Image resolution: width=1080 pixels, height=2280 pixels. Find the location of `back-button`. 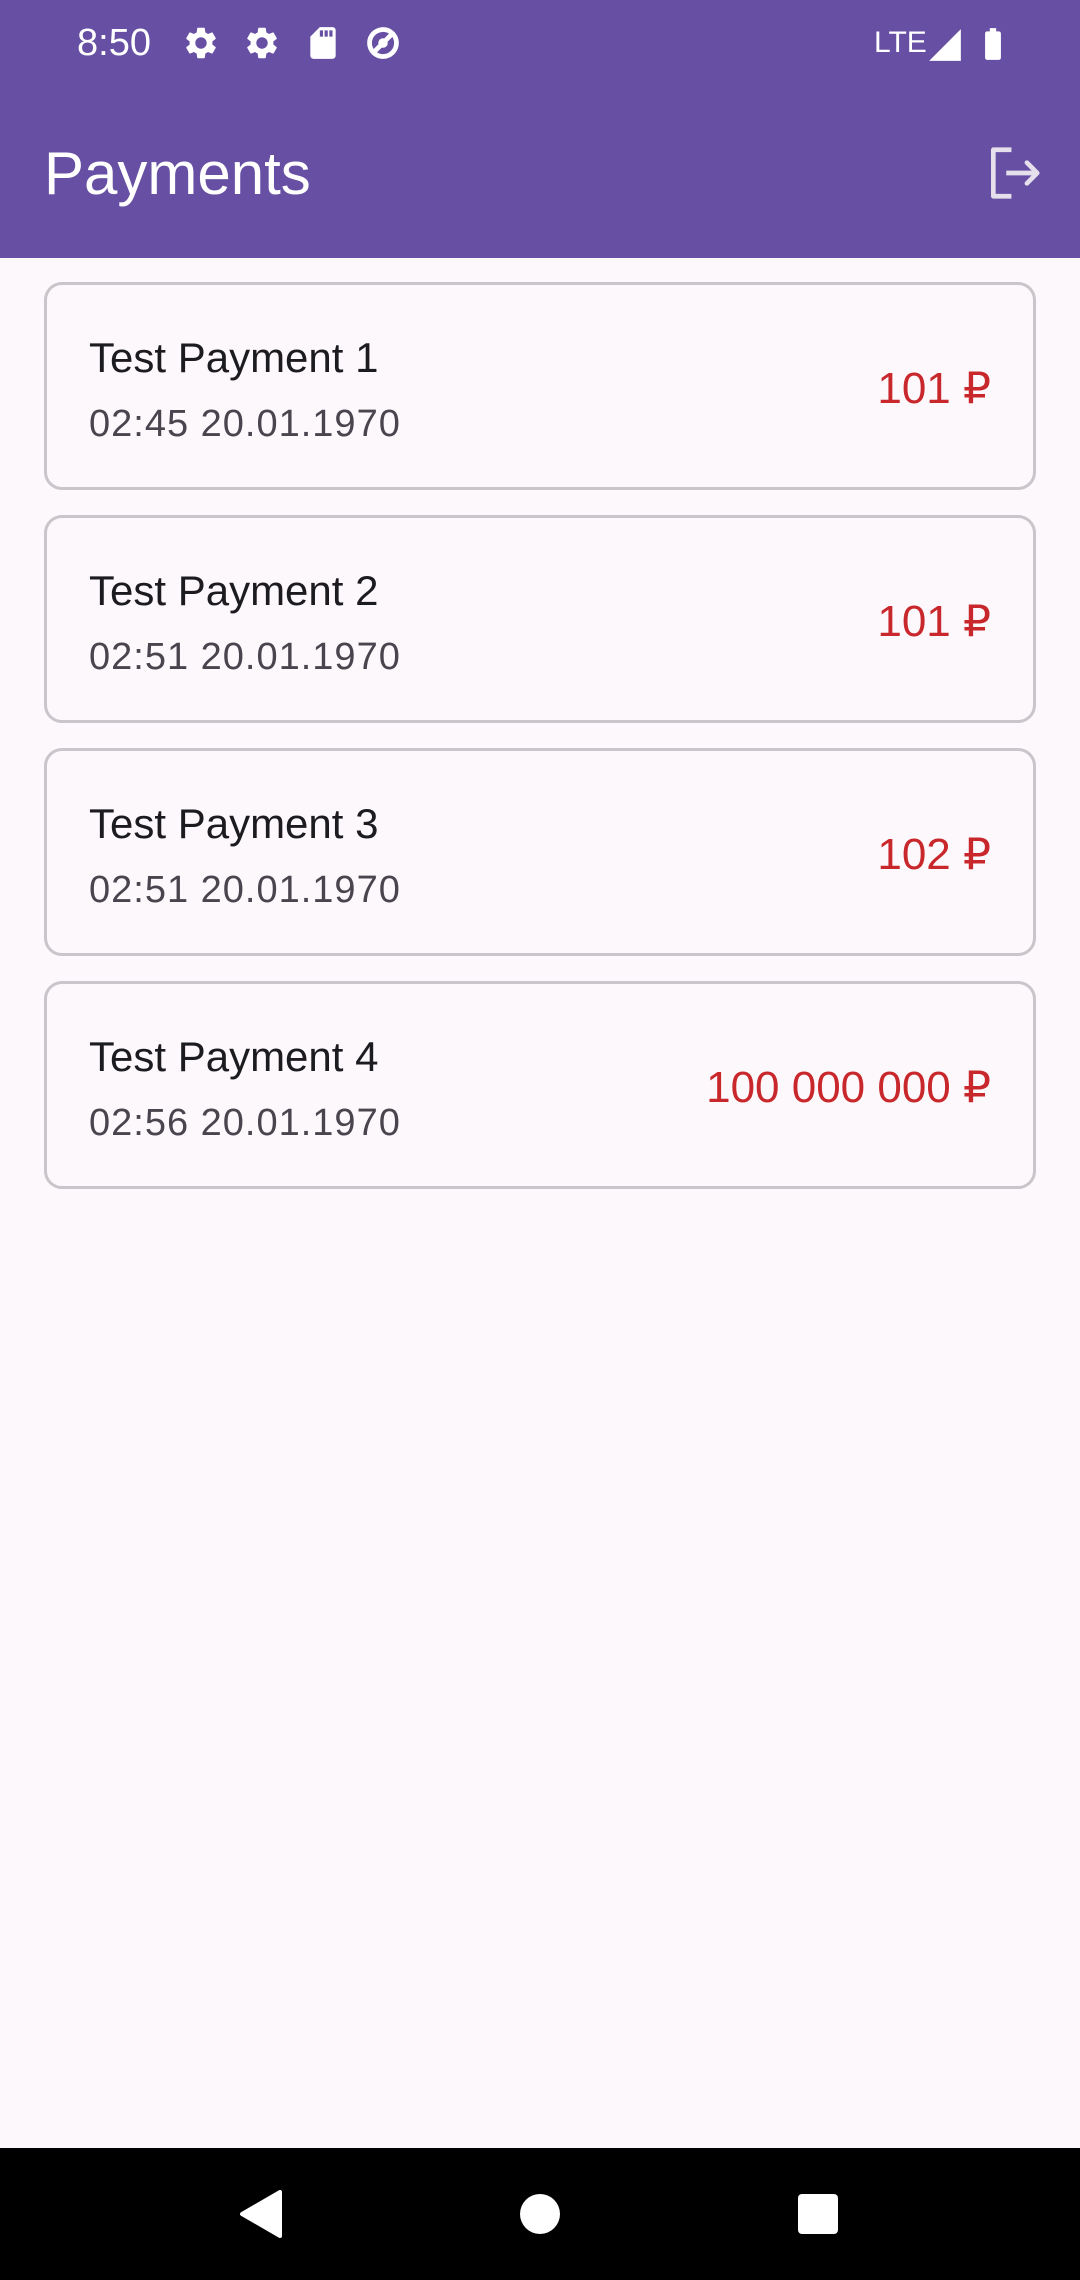

back-button is located at coordinates (260, 2214).